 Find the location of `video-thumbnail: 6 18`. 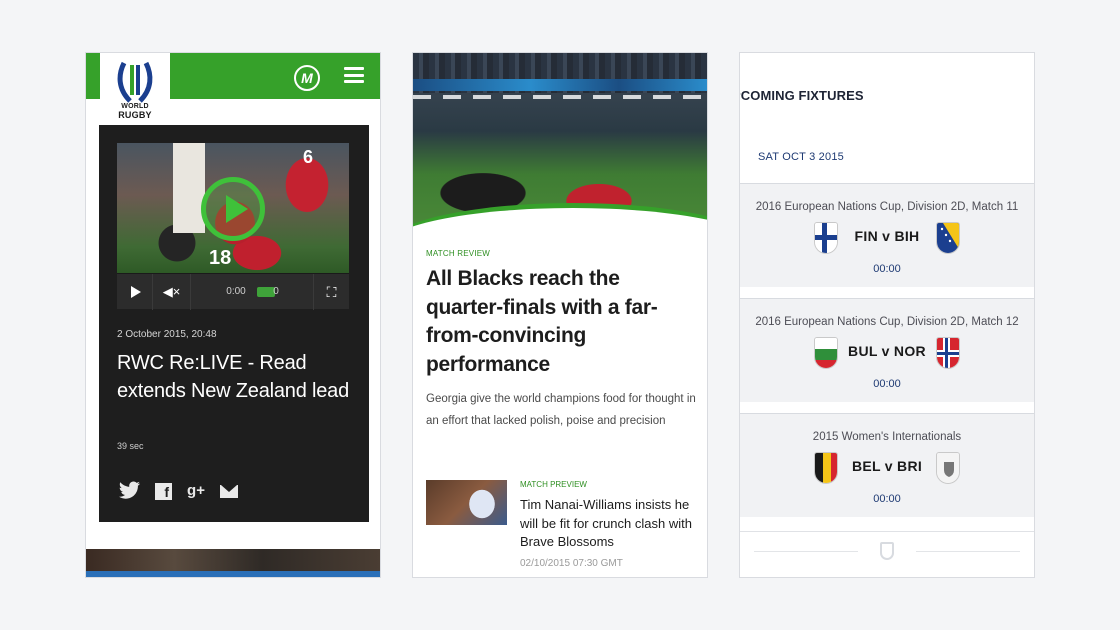

video-thumbnail: 6 18 is located at coordinates (233, 208).